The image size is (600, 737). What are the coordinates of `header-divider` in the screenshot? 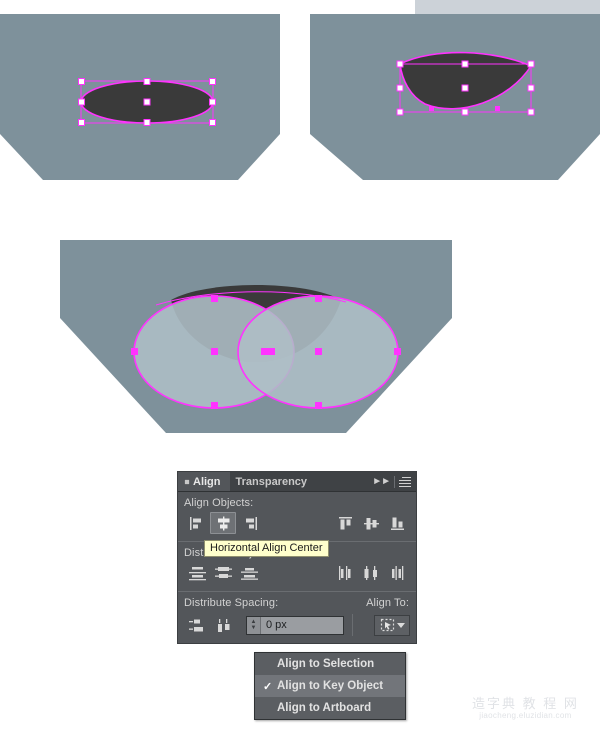 It's located at (394, 481).